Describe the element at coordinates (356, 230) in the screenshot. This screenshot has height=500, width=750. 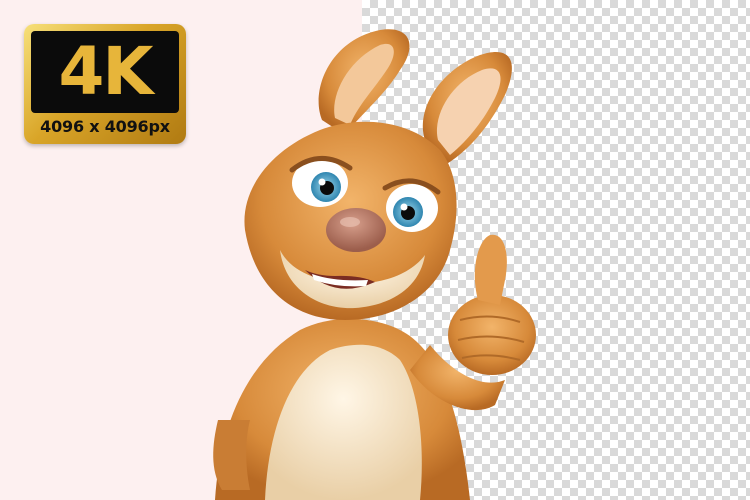
I see `kangaroo-nose` at that location.